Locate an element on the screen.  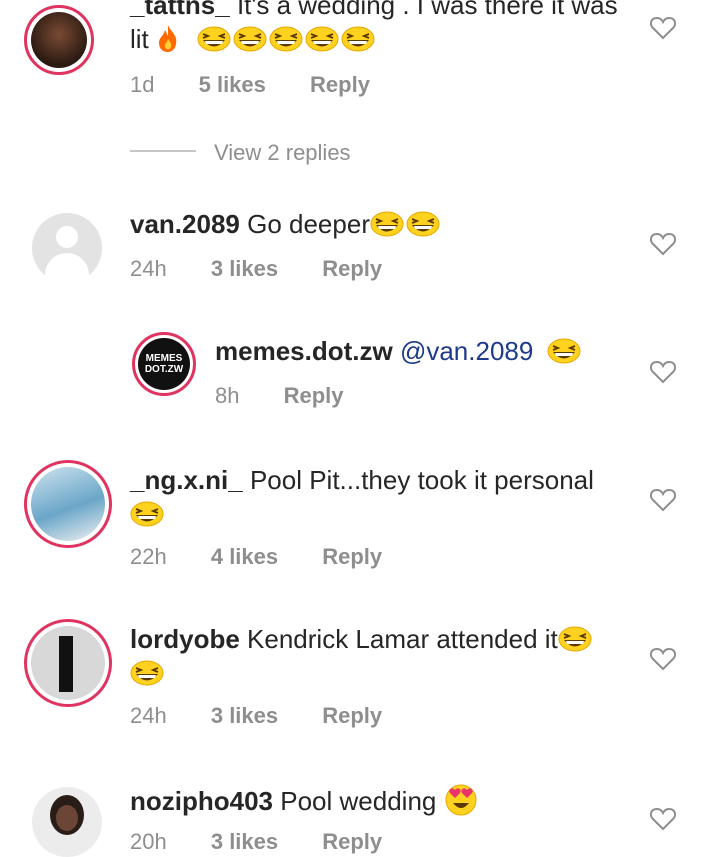
comment-meta: 1d 5 likes Reply is located at coordinates (269, 85).